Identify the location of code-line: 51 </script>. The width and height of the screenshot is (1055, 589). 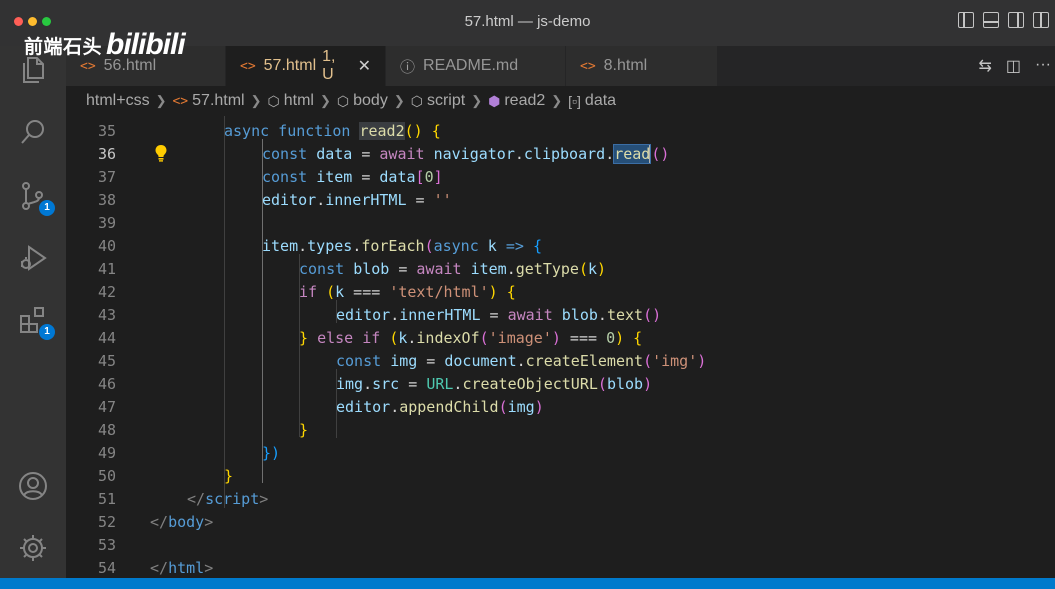
(560, 499).